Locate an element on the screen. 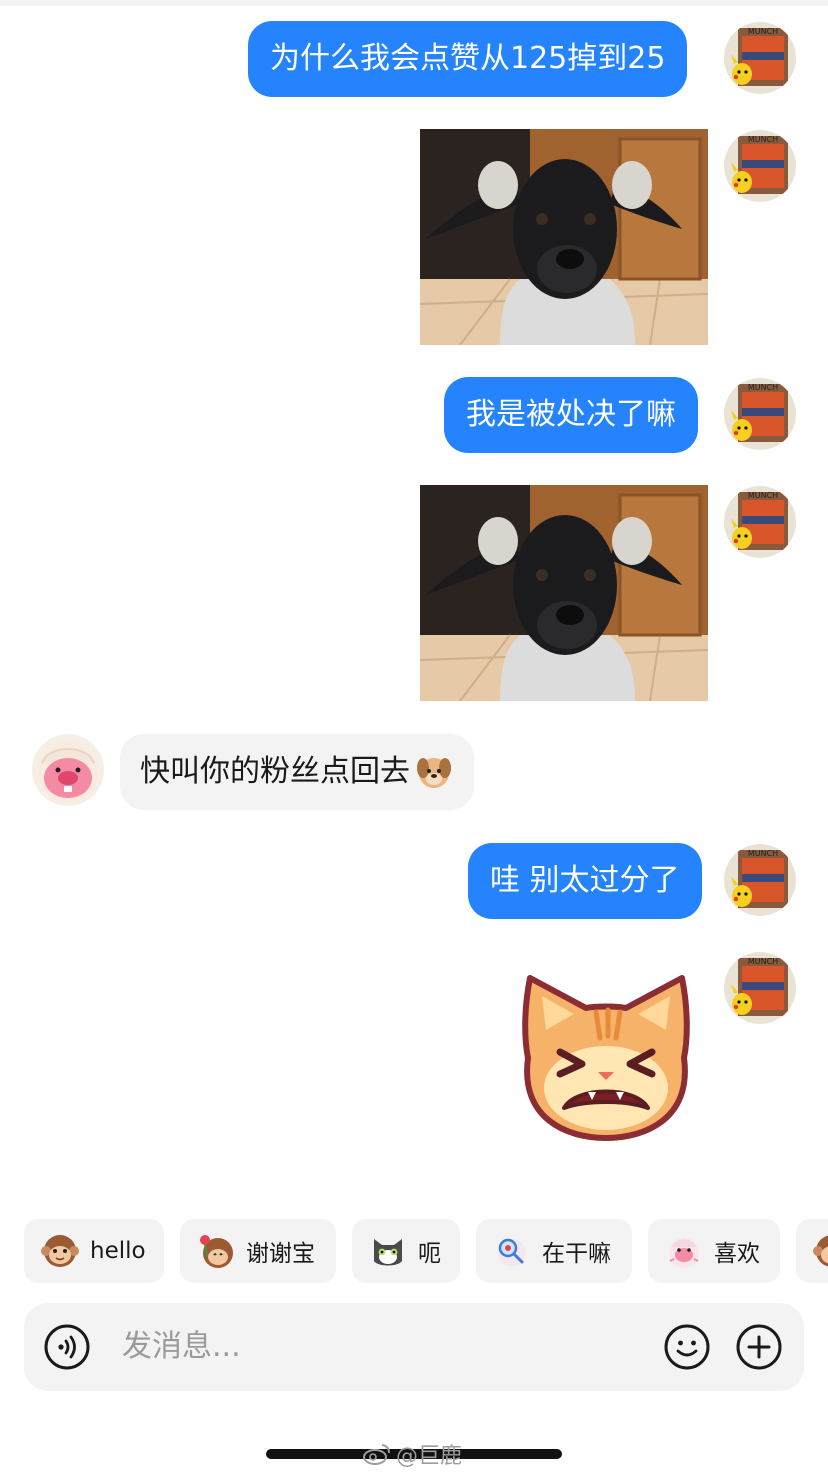 This screenshot has height=1475, width=828. quick-reply-label: hello is located at coordinates (118, 1251).